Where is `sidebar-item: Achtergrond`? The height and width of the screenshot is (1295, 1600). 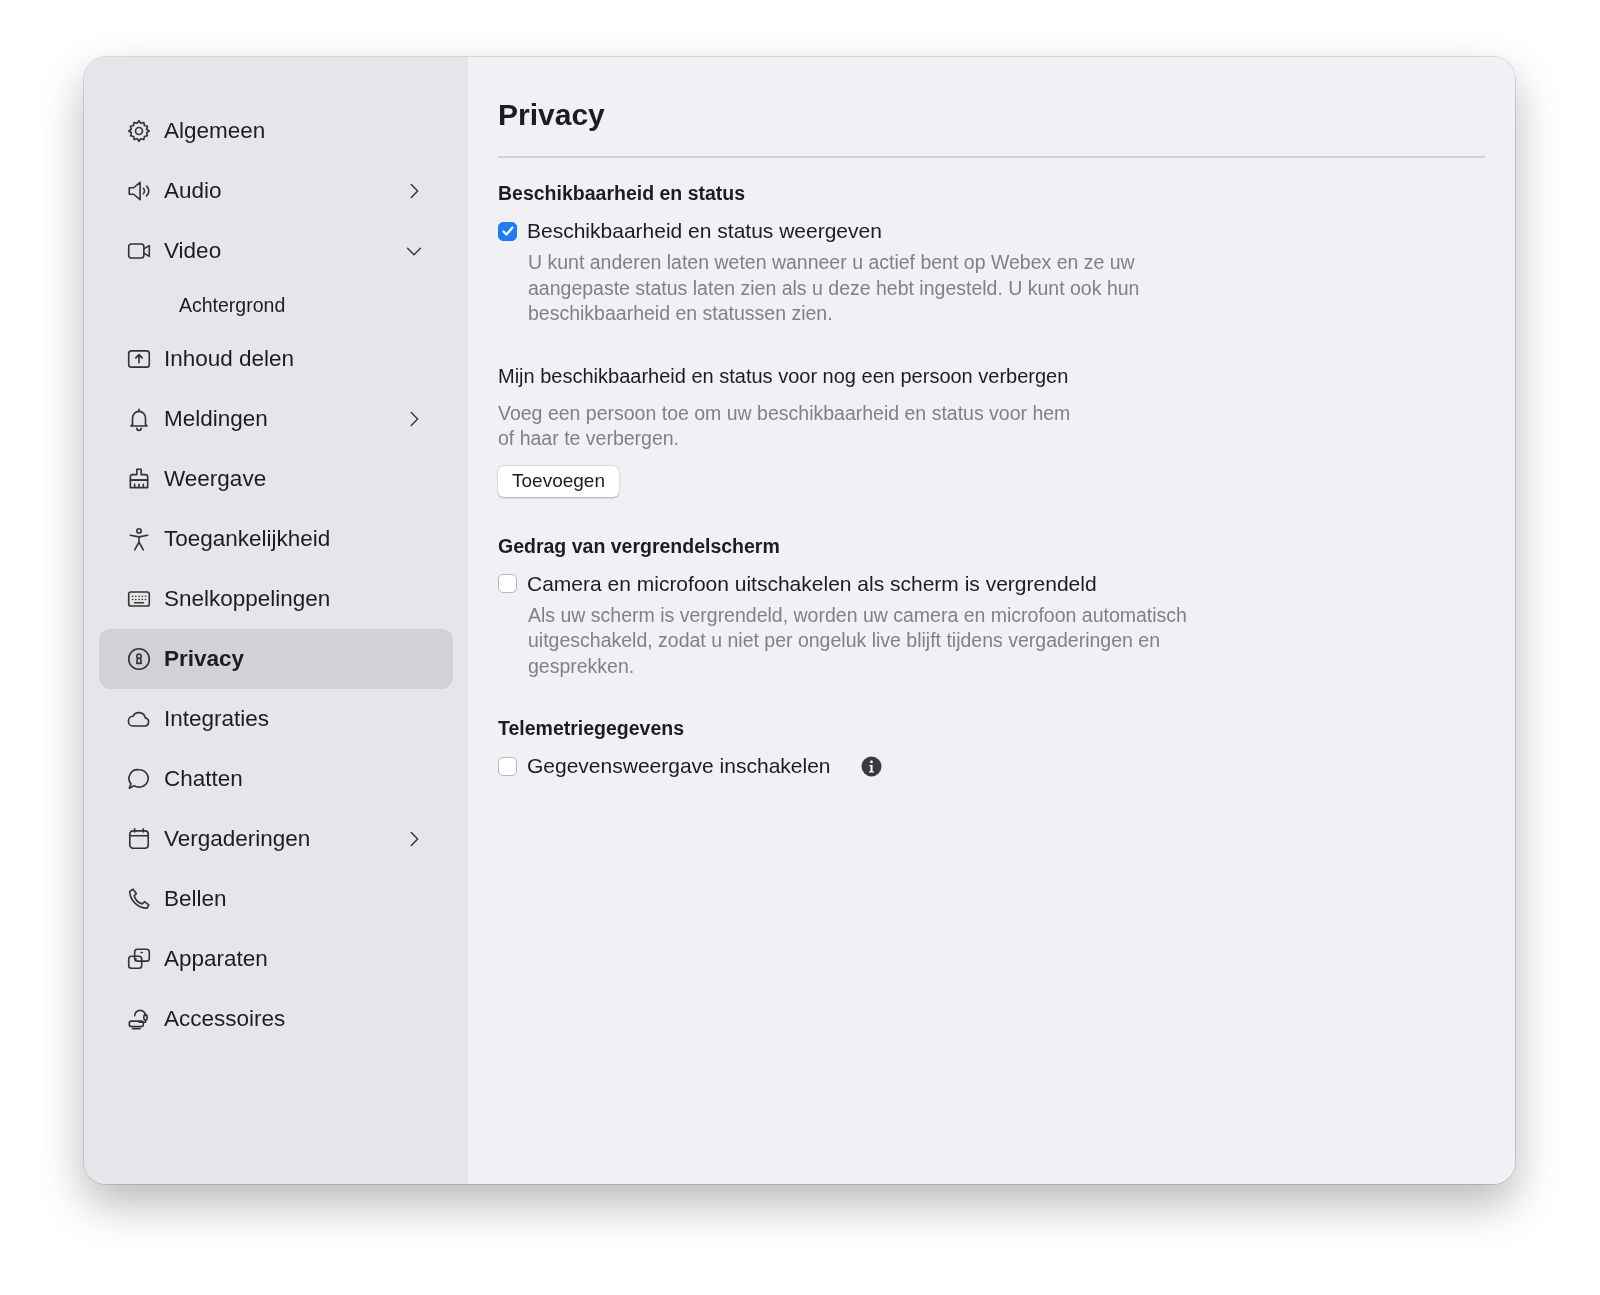
sidebar-item: Achtergrond is located at coordinates (276, 305).